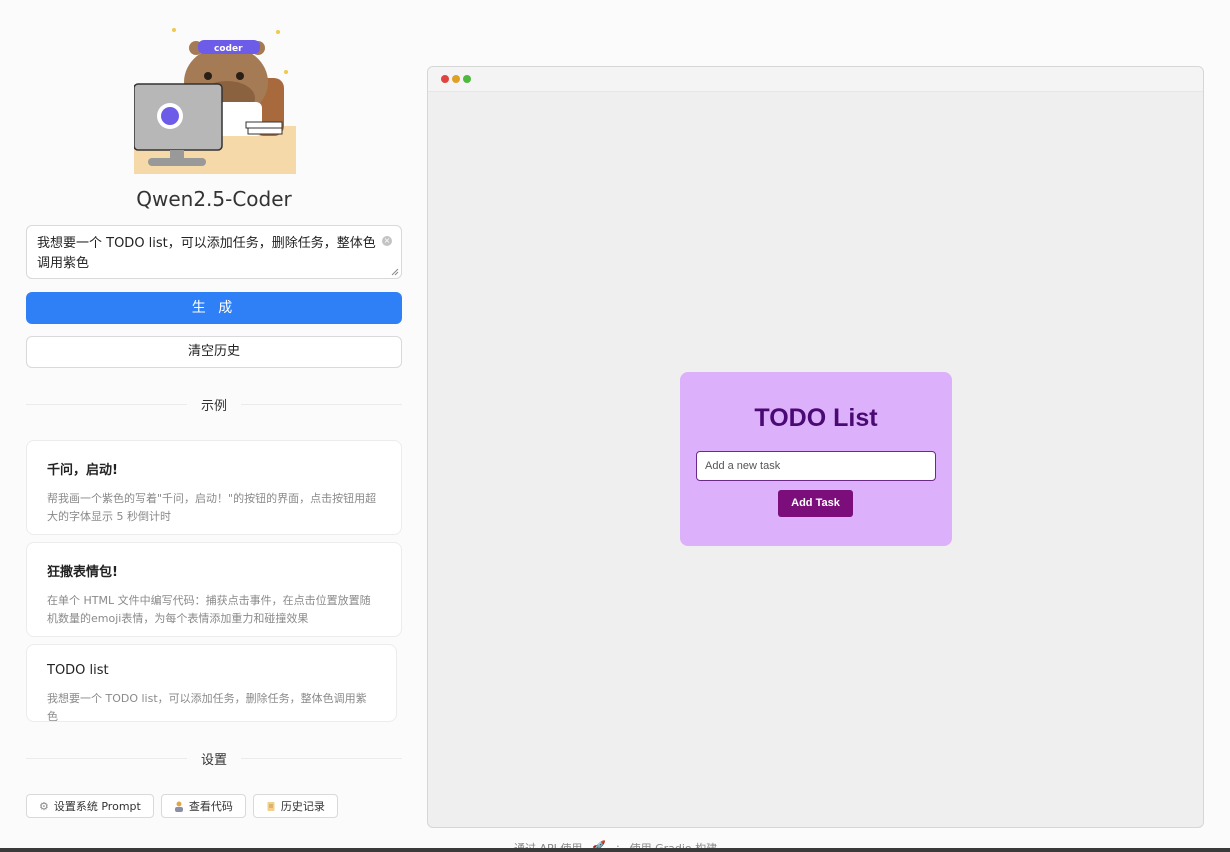  I want to click on settings-heading: 设置, so click(214, 760).